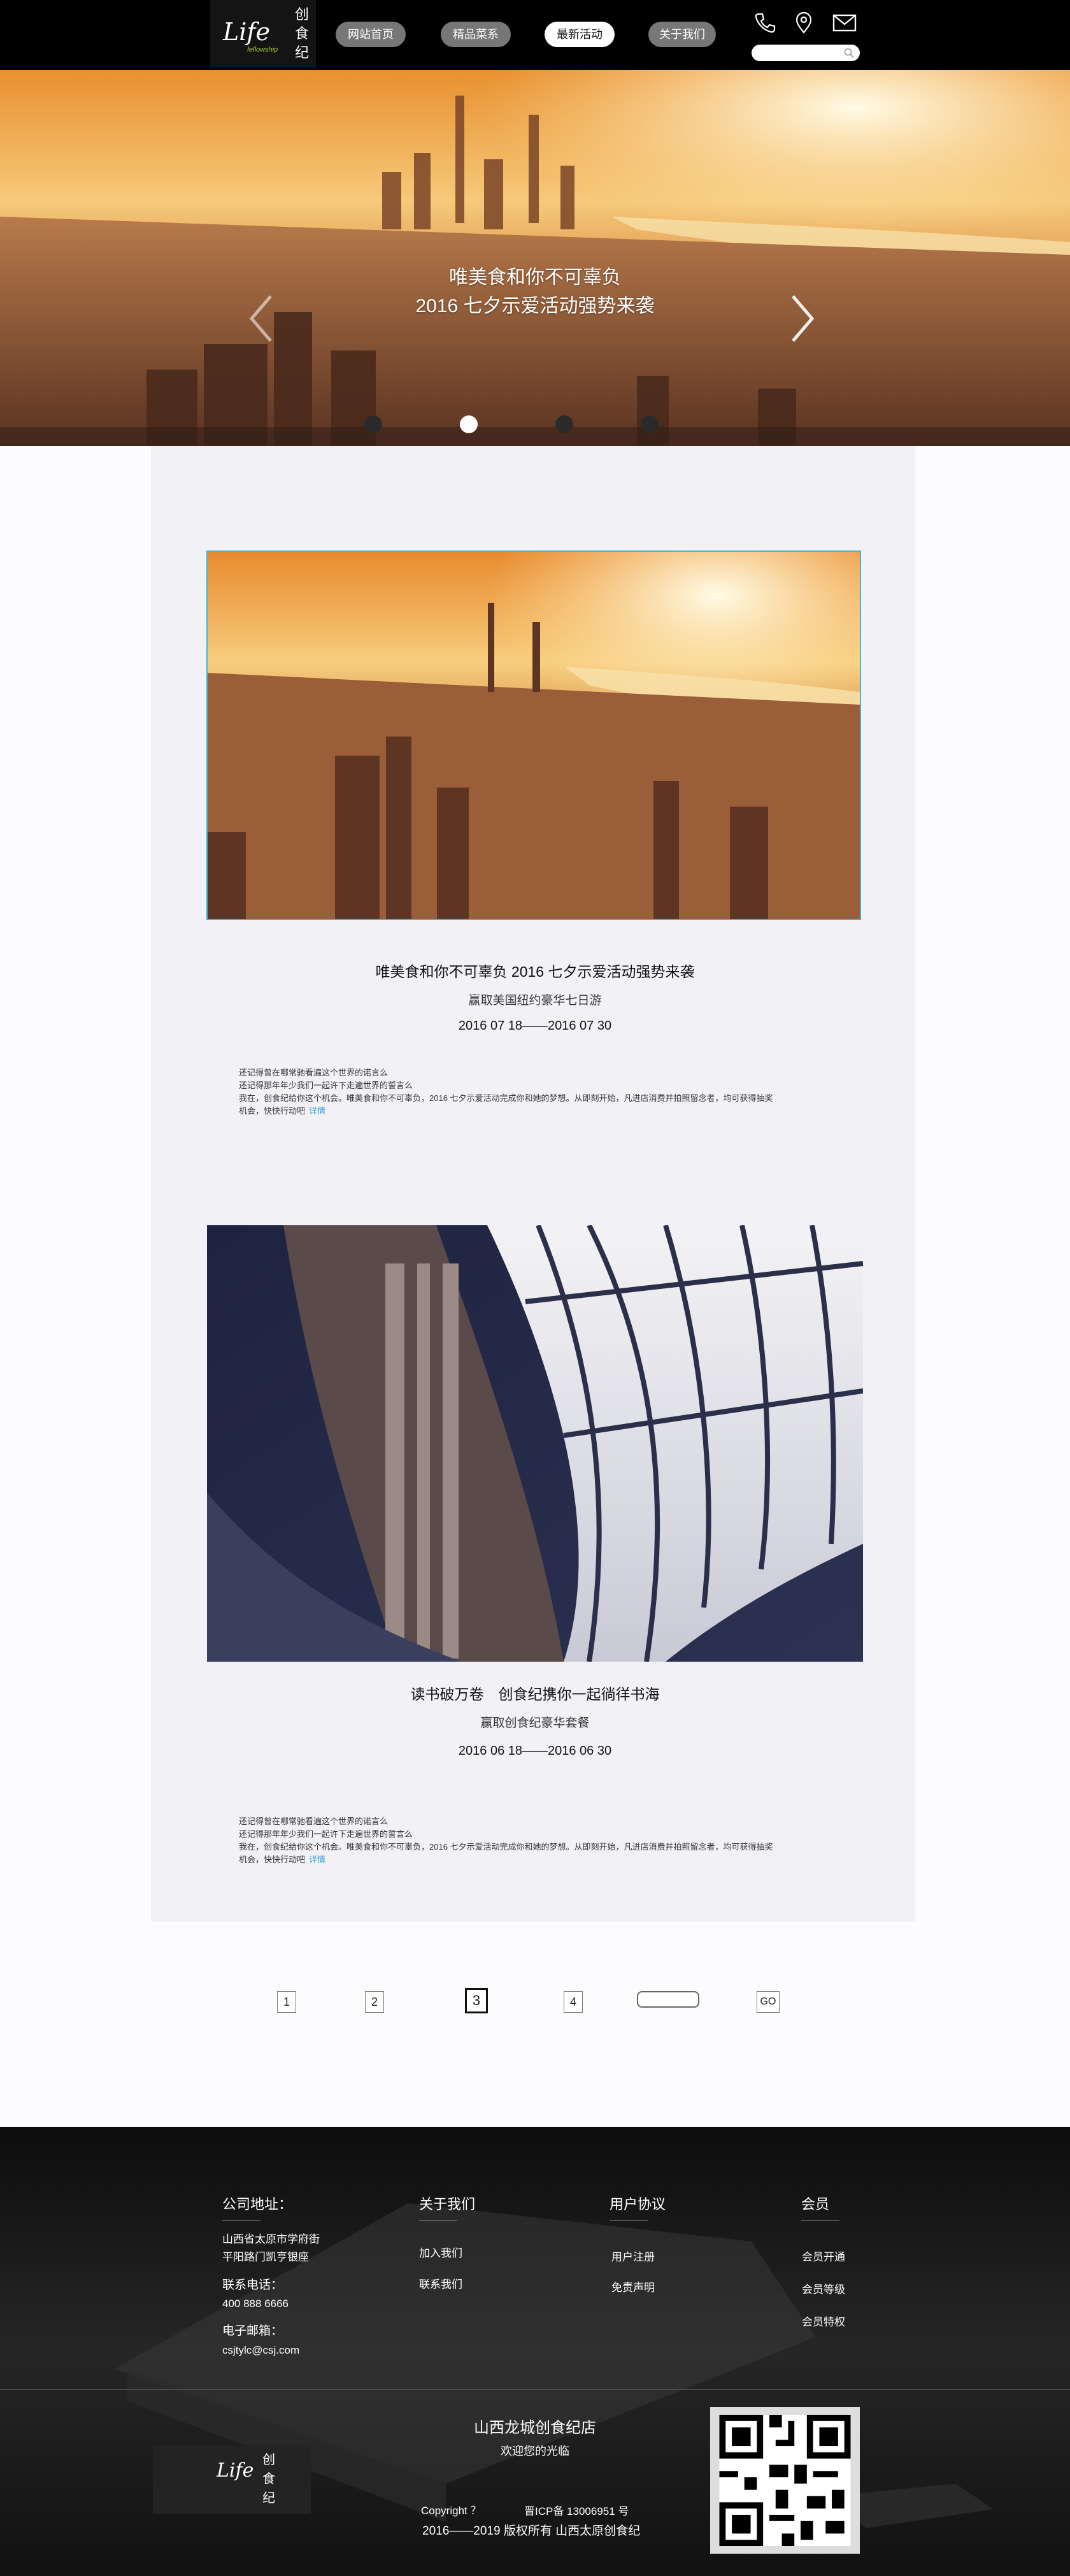  Describe the element at coordinates (535, 1026) in the screenshot. I see `article-date: 2016 07 18——2016 07 30` at that location.